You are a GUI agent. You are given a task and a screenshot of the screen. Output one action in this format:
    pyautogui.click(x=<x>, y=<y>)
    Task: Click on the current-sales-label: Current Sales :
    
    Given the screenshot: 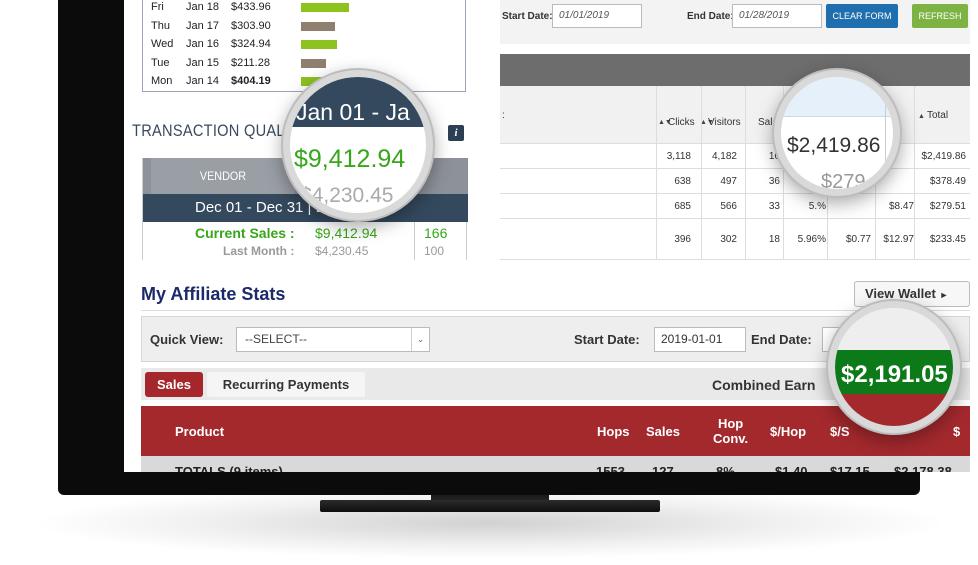 What is the action you would take?
    pyautogui.click(x=245, y=233)
    